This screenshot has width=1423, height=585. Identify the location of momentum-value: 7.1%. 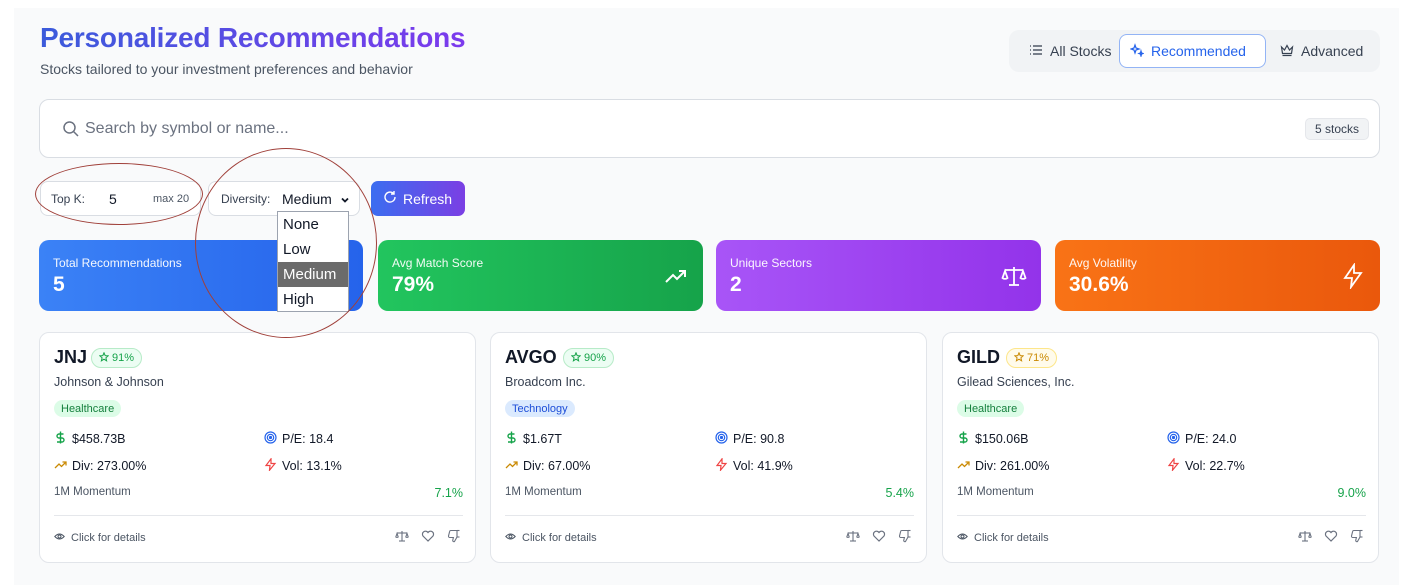
(449, 493).